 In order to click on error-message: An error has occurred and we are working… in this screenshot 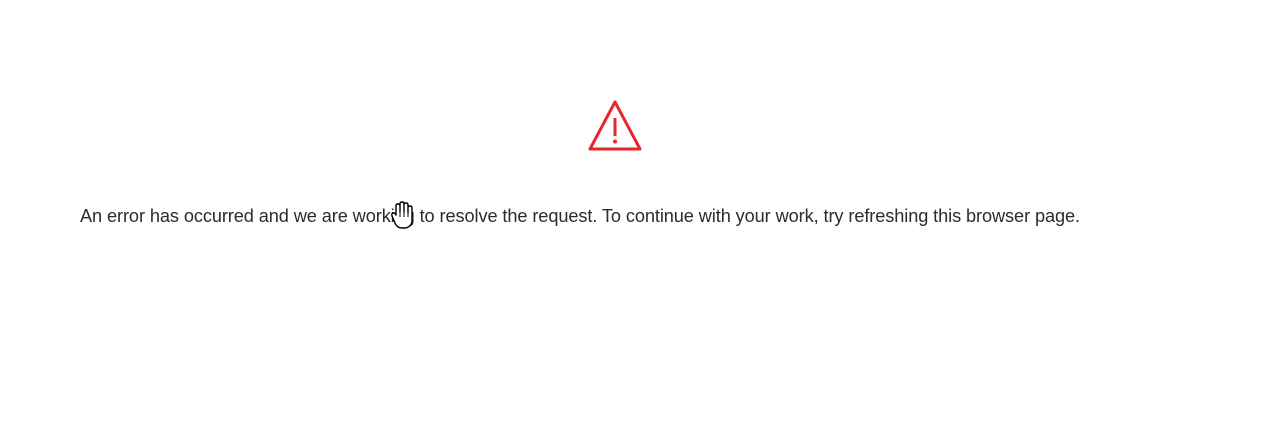, I will do `click(580, 216)`.